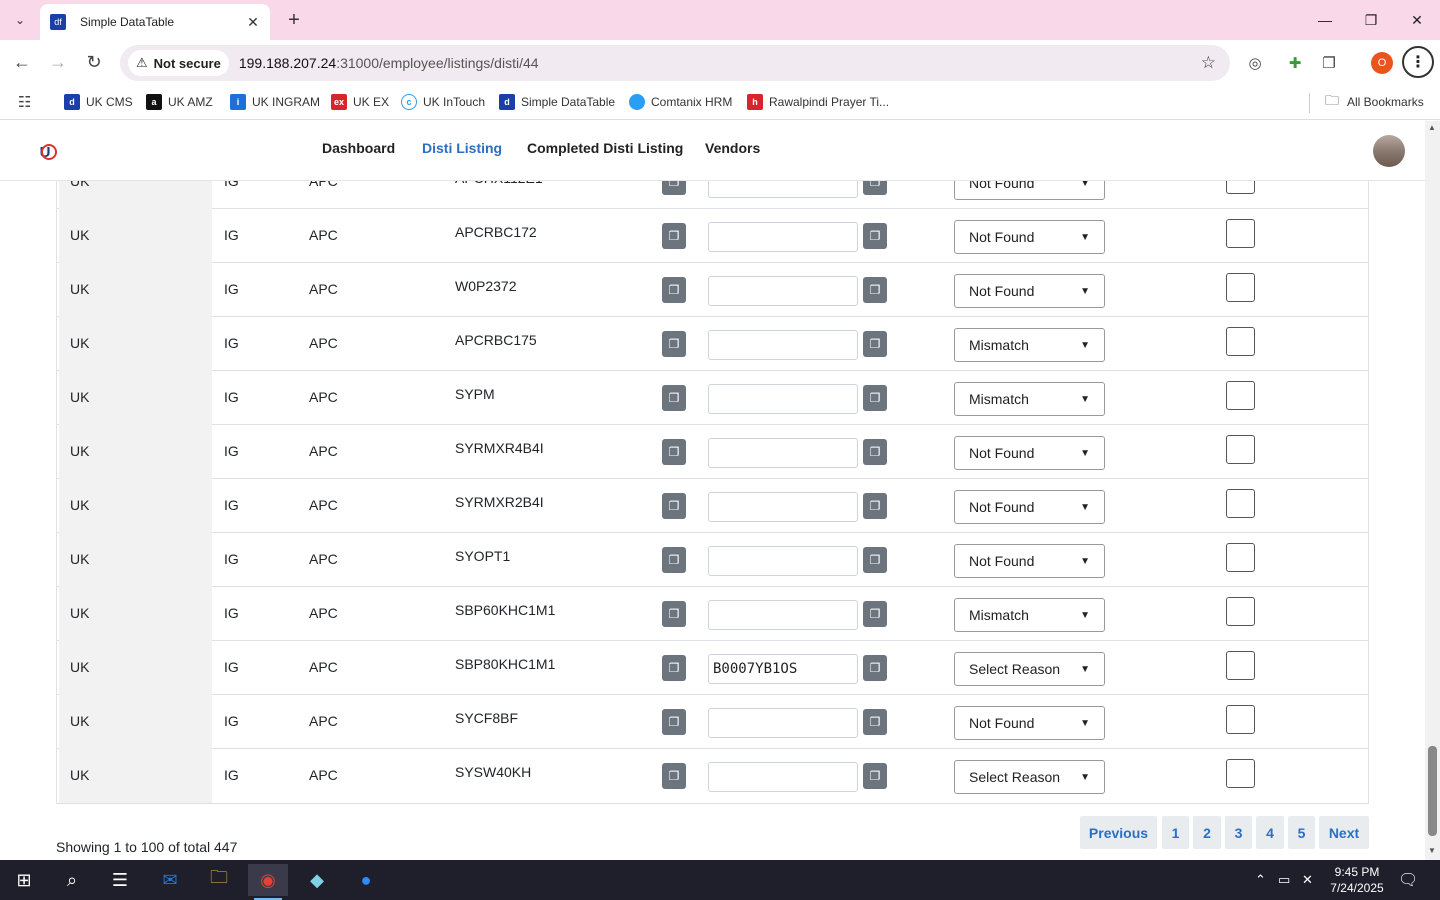  I want to click on pagination-page-4: 4, so click(1270, 832).